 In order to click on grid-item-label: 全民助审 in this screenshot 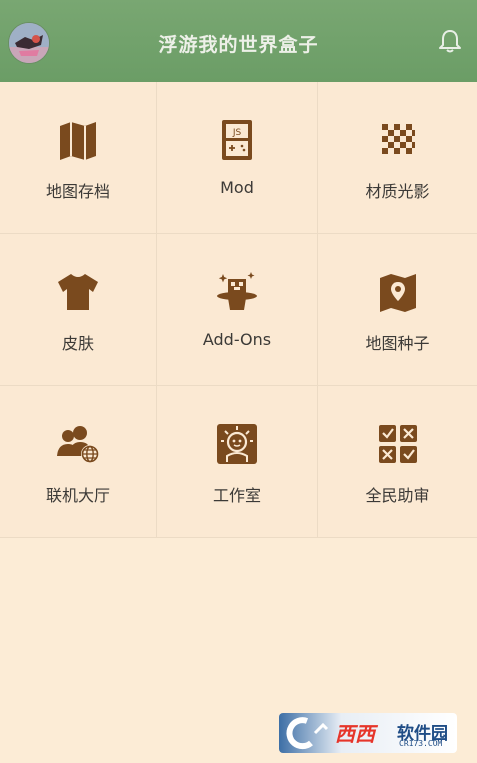, I will do `click(397, 495)`.